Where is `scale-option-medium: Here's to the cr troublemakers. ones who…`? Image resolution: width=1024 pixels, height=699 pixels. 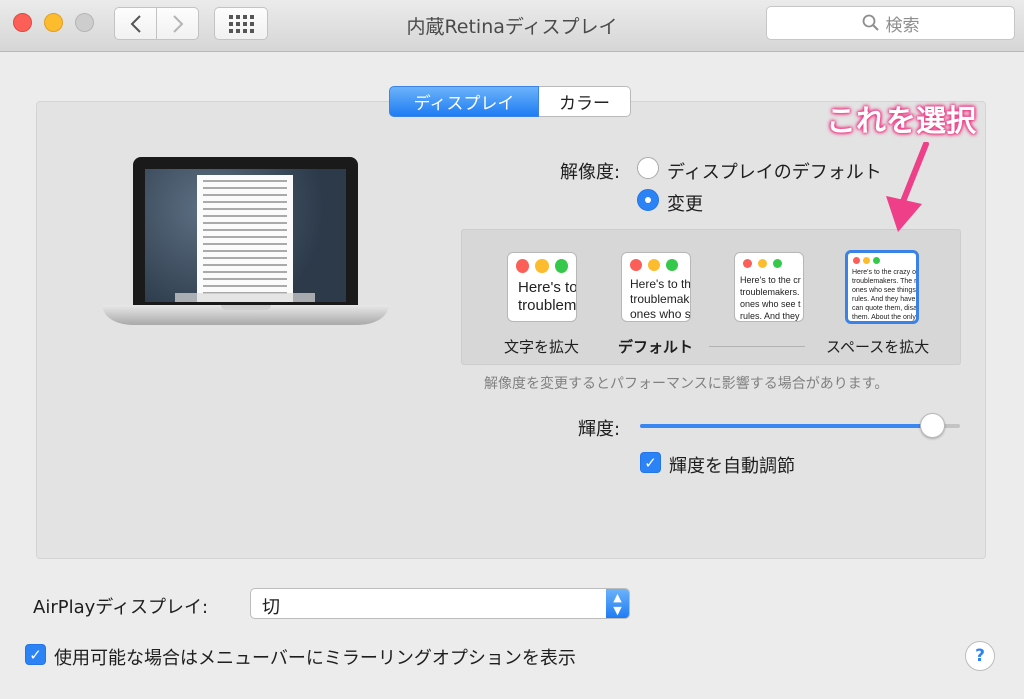
scale-option-medium: Here's to the cr troublemakers. ones who… is located at coordinates (769, 287).